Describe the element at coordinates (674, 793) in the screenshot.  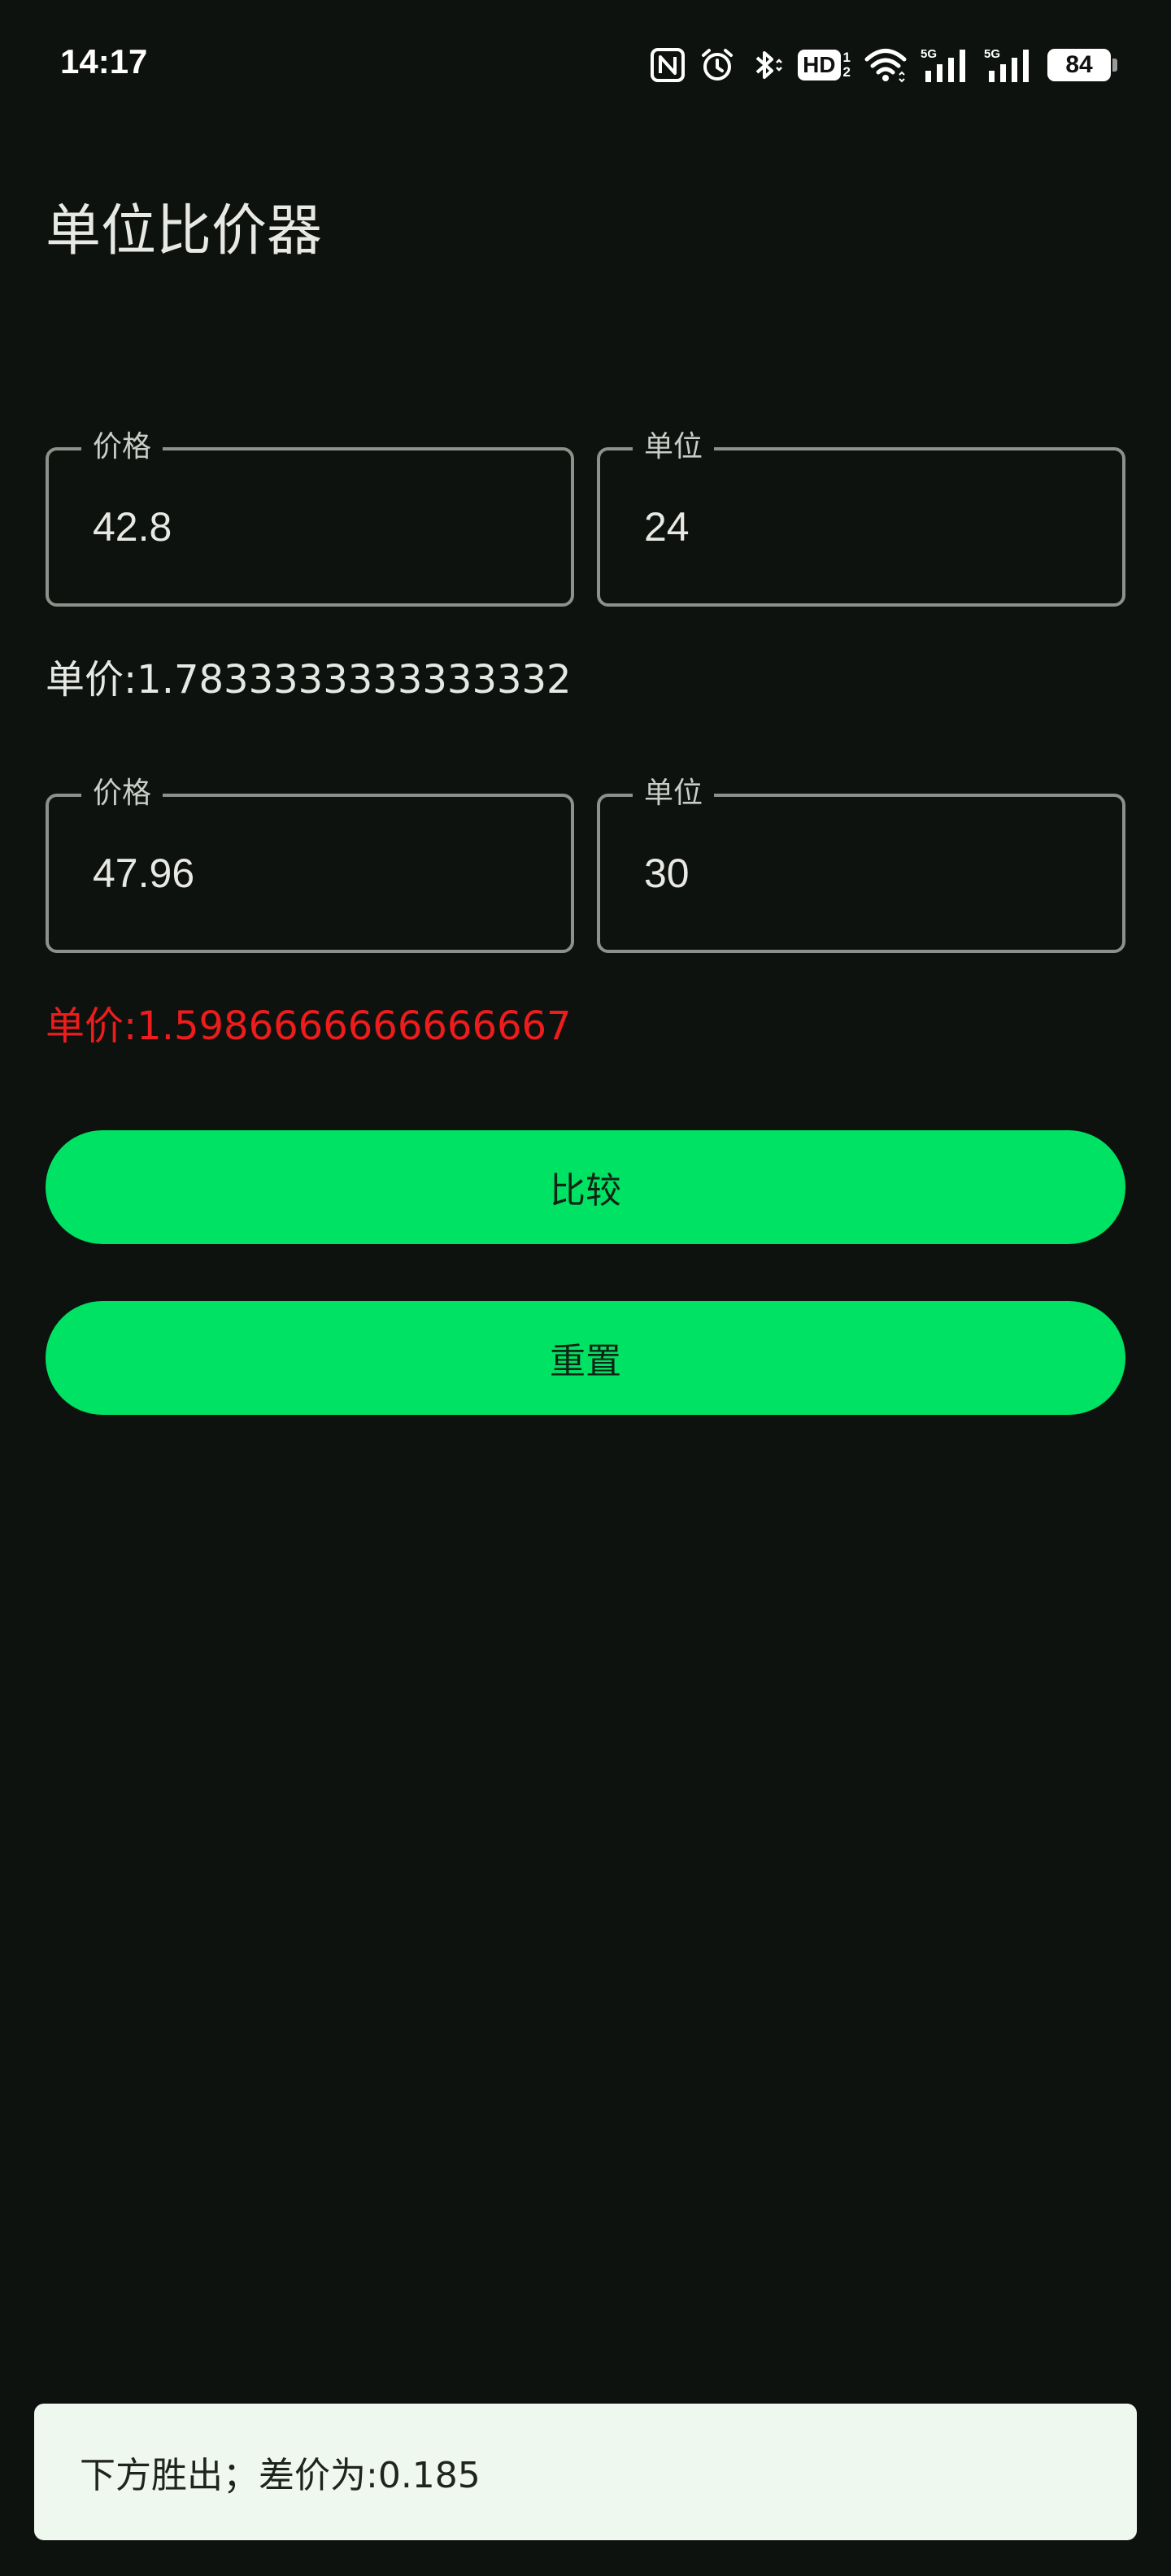
I see `unit-label-2: 单位` at that location.